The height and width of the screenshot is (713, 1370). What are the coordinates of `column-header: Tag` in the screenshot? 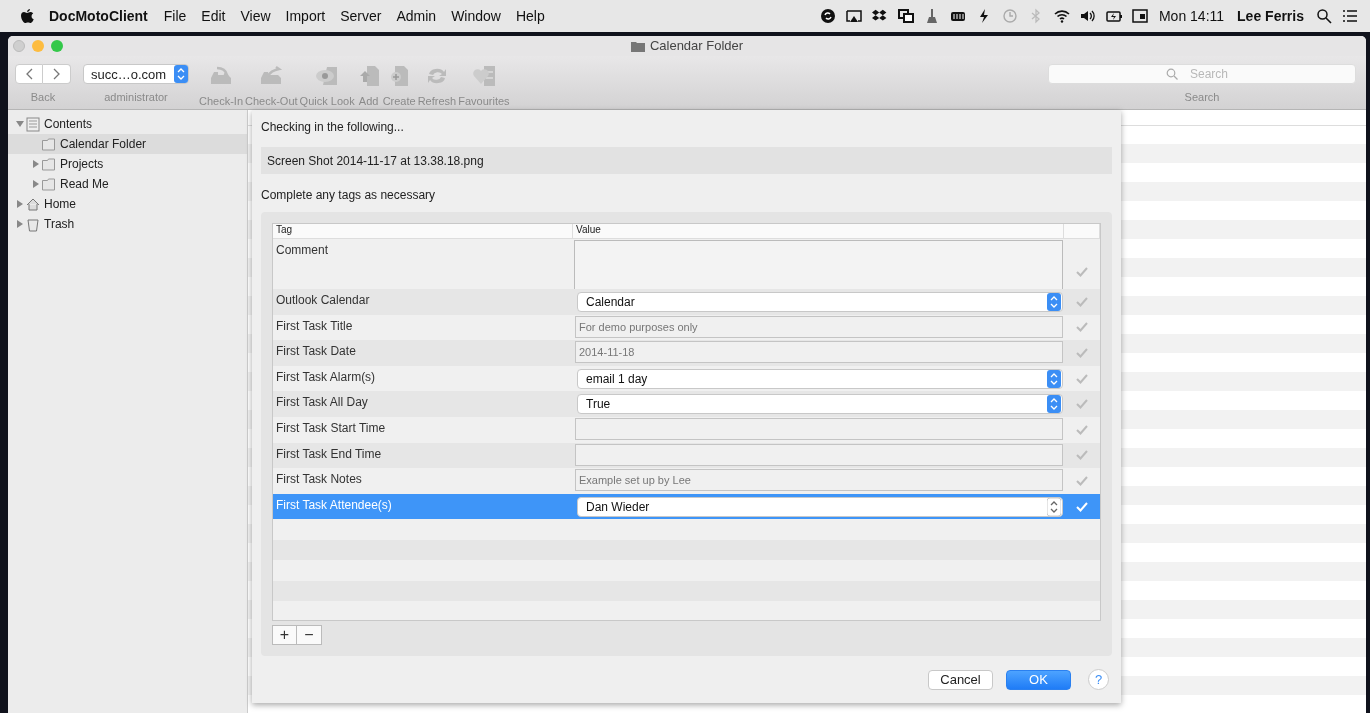 It's located at (423, 231).